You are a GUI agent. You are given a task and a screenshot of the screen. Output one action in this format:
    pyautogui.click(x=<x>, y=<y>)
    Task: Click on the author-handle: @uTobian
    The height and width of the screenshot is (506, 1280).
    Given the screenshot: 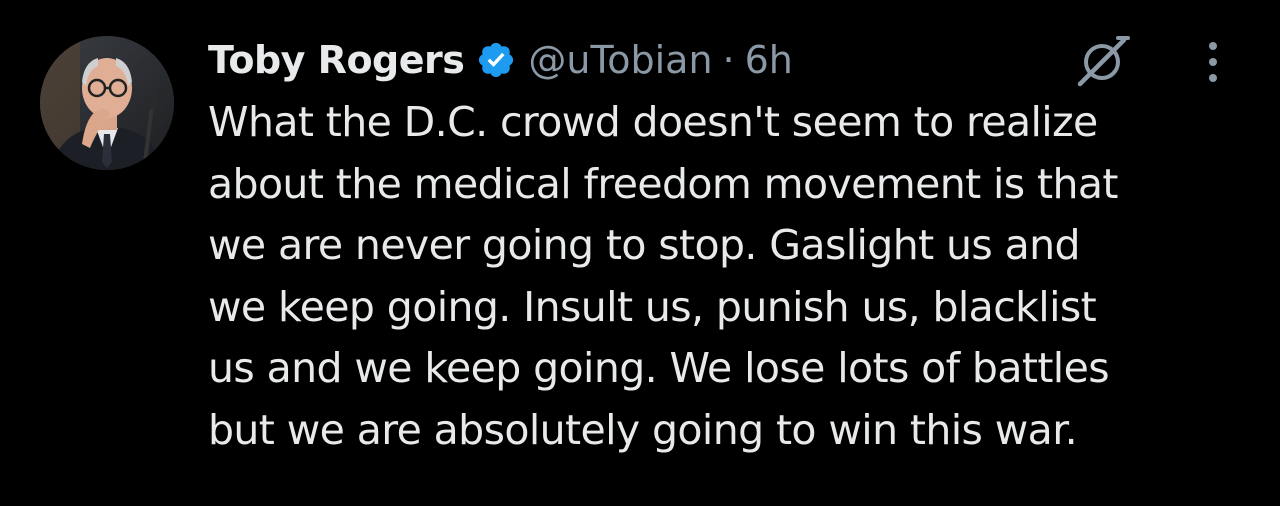 What is the action you would take?
    pyautogui.click(x=620, y=60)
    